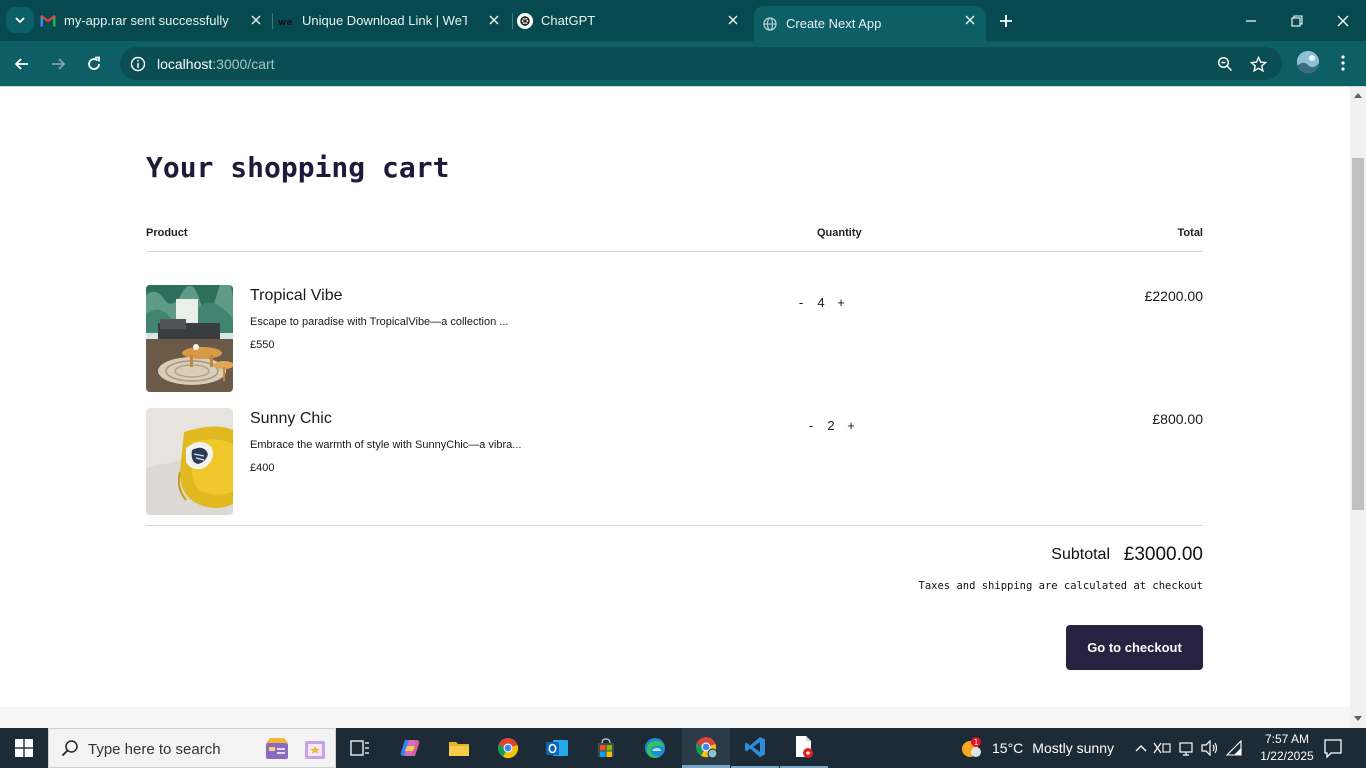 This screenshot has height=768, width=1366. I want to click on new-tab-button, so click(1006, 21).